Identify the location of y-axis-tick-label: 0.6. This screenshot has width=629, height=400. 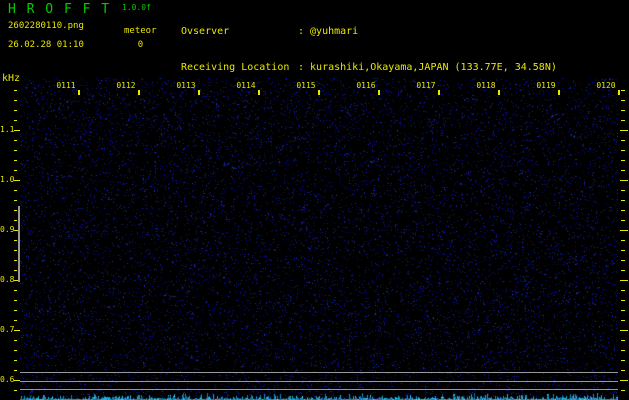
(7, 379).